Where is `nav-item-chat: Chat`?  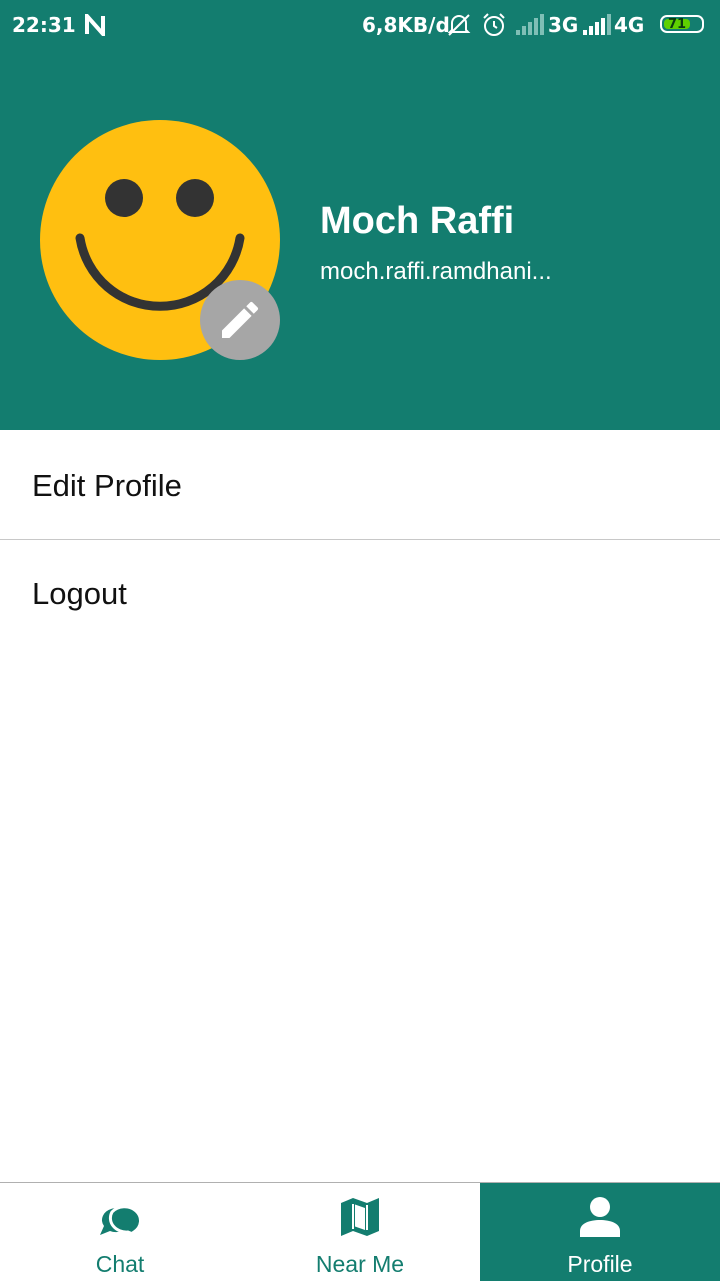
nav-item-chat: Chat is located at coordinates (120, 1232).